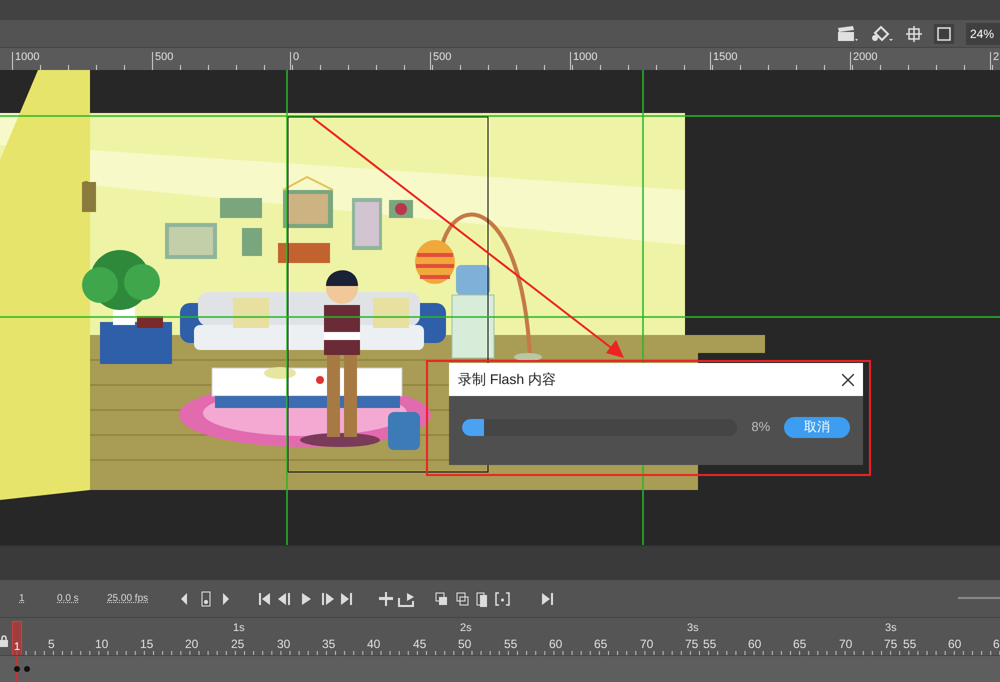 This screenshot has height=682, width=1000. What do you see at coordinates (306, 599) in the screenshot?
I see `play-icon` at bounding box center [306, 599].